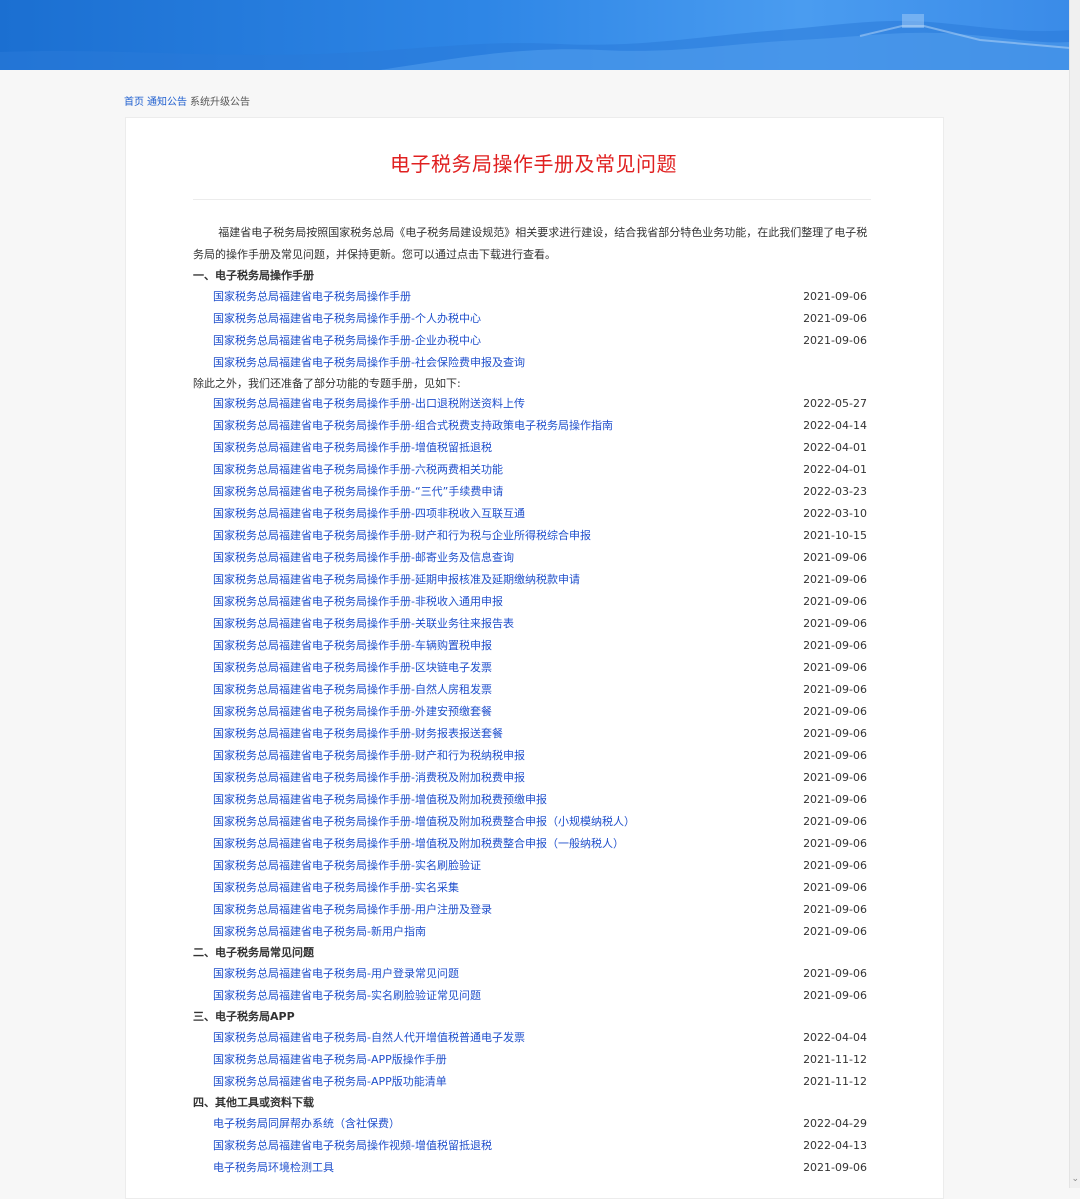 This screenshot has width=1080, height=1199. Describe the element at coordinates (533, 164) in the screenshot. I see `page-title: 电子税务局操作手册及常见问题` at that location.